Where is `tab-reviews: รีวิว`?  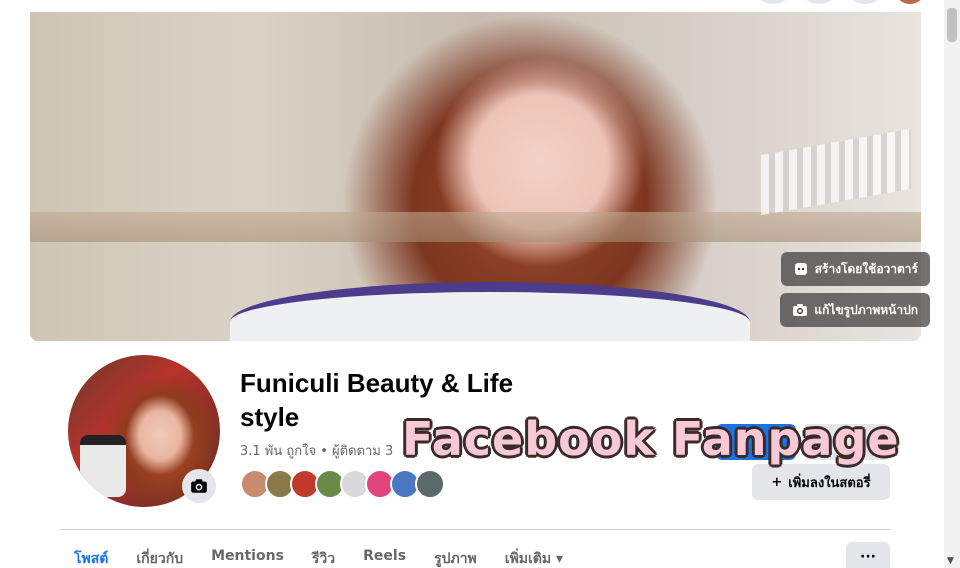 tab-reviews: รีวิว is located at coordinates (323, 558).